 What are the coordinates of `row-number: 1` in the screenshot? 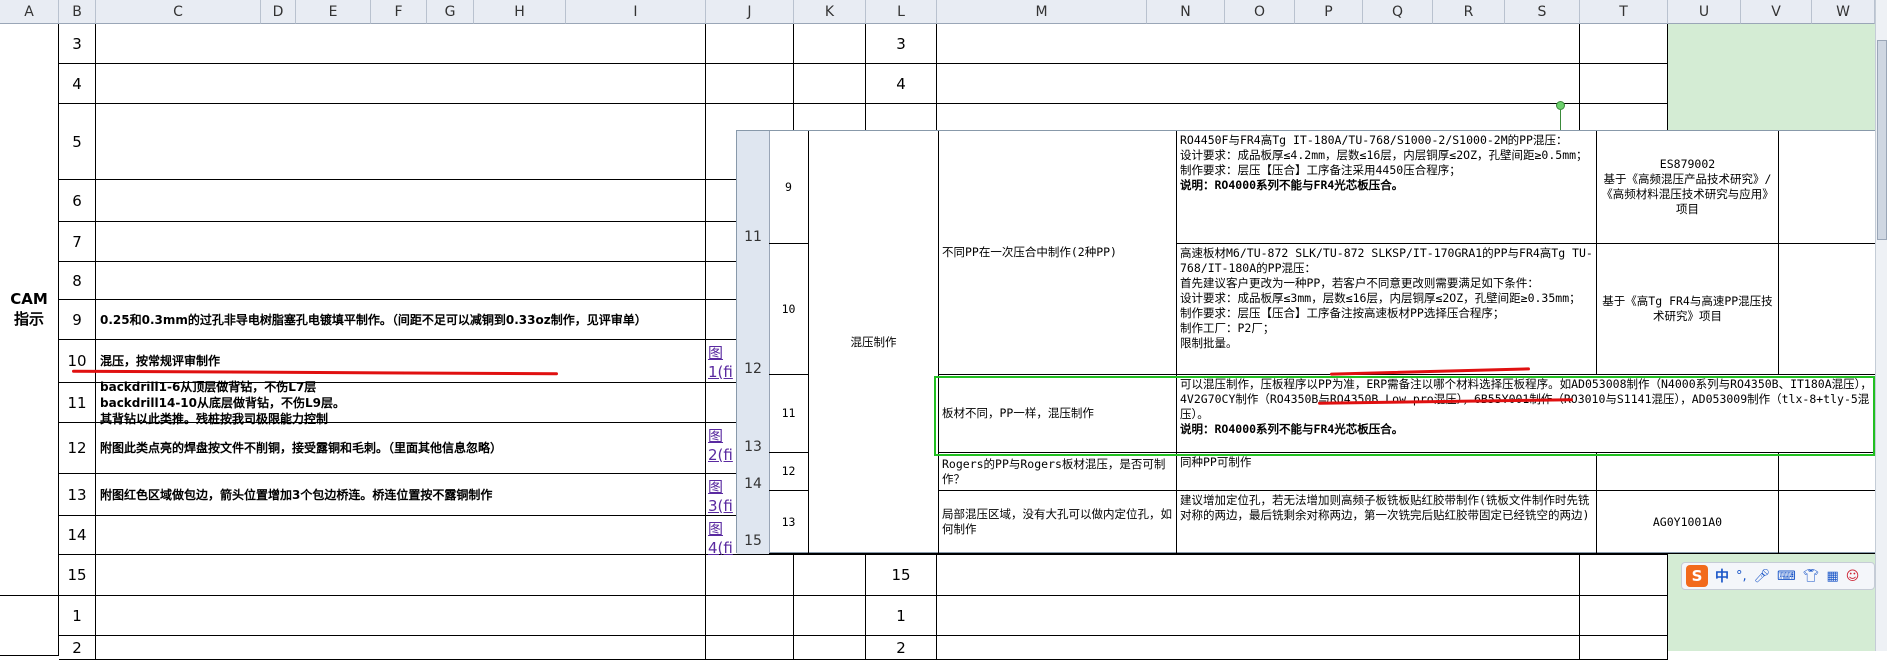 It's located at (77, 616).